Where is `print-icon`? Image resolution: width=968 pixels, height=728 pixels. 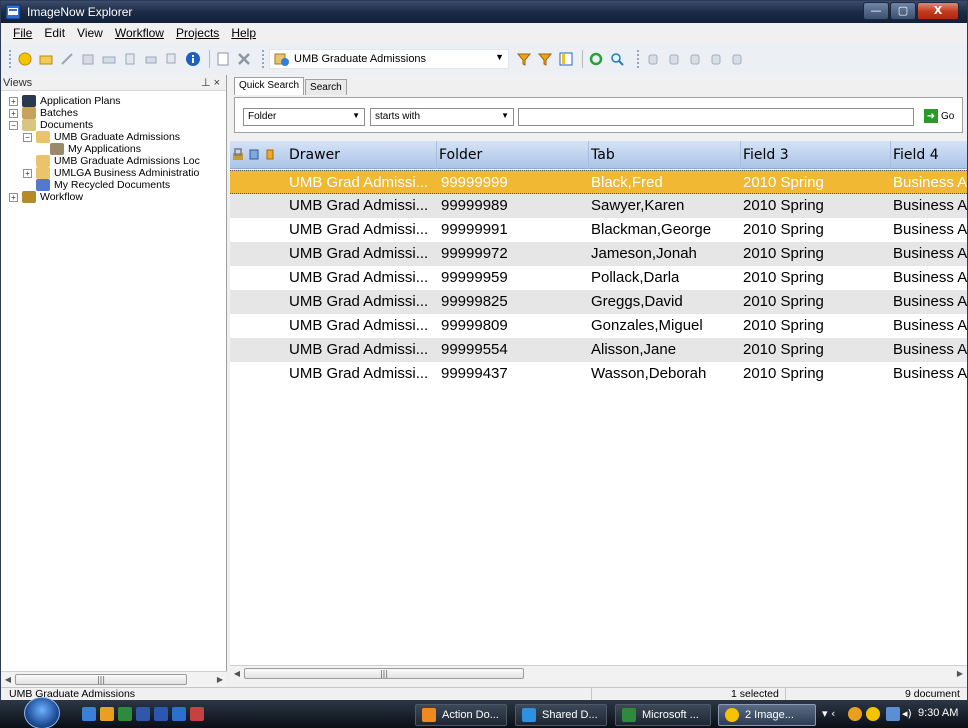 print-icon is located at coordinates (151, 59).